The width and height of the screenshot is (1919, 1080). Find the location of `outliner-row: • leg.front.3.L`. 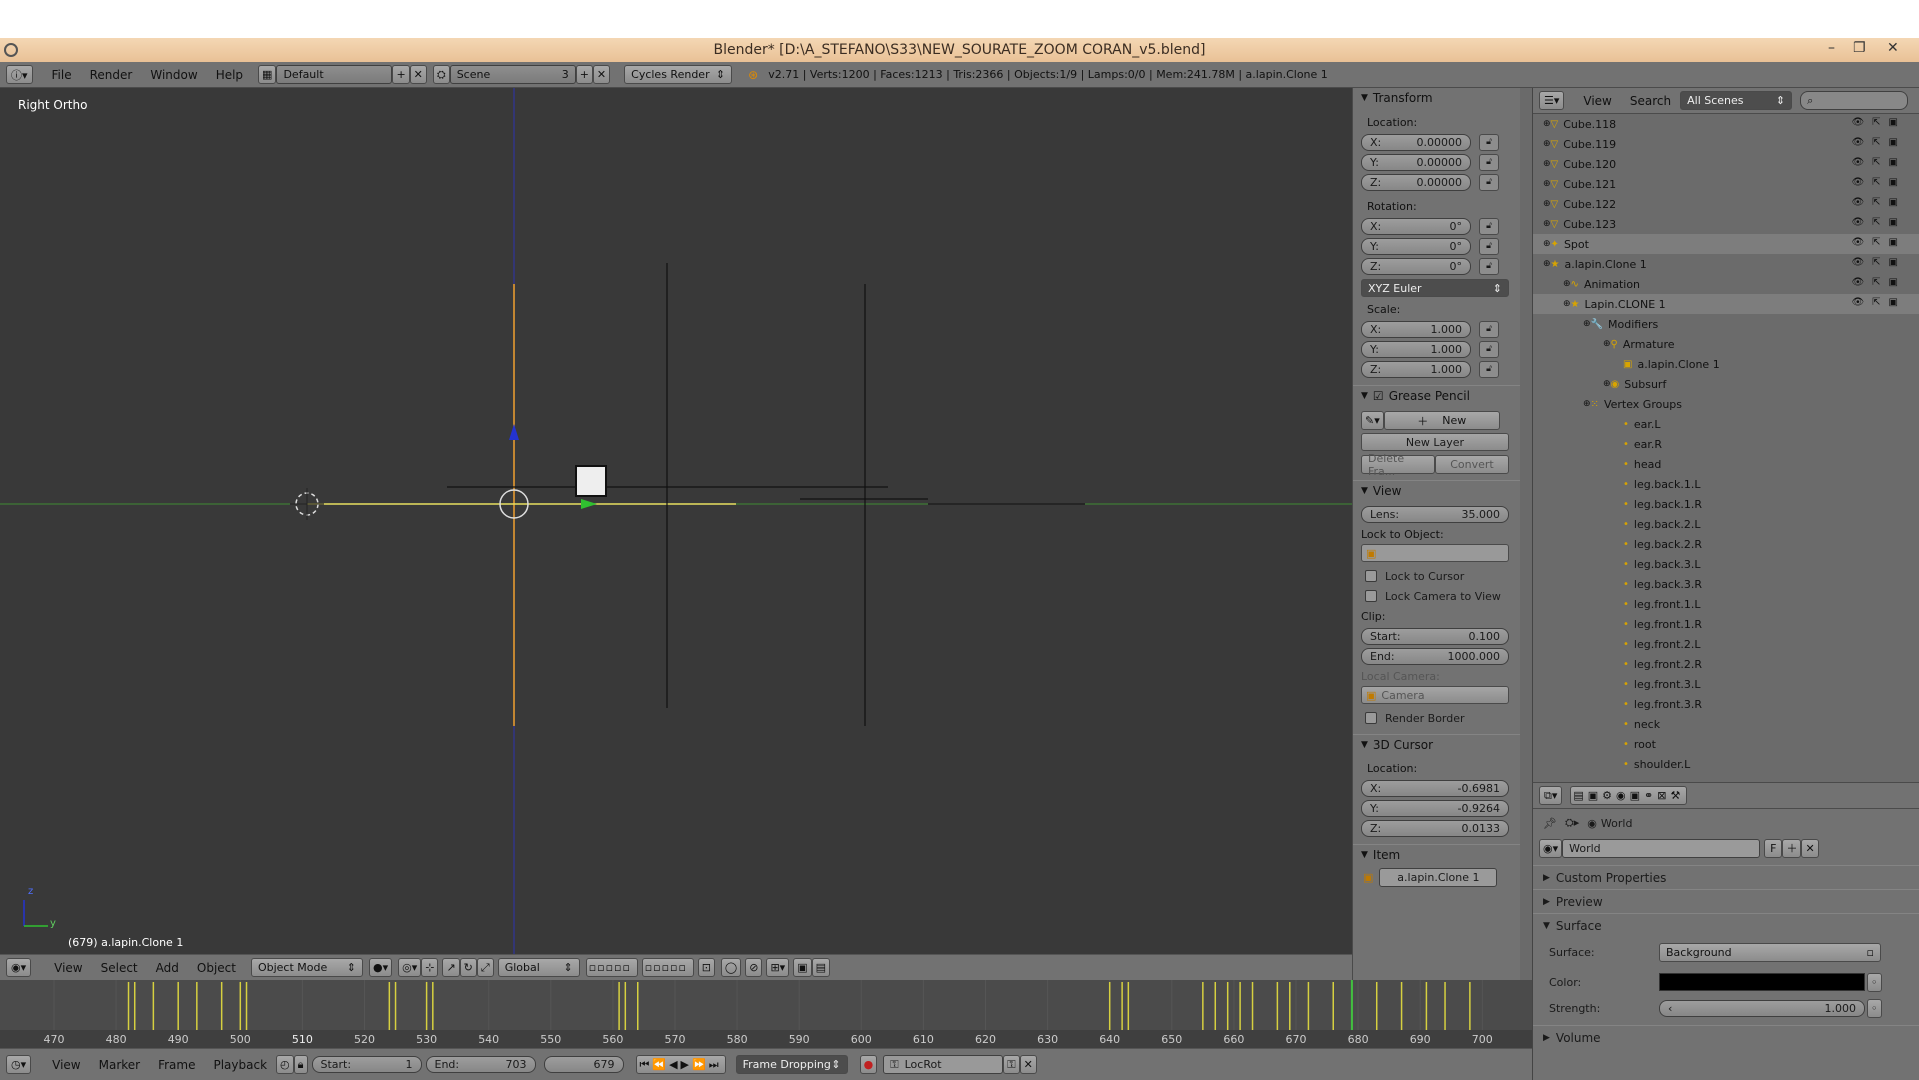

outliner-row: • leg.front.3.L is located at coordinates (1726, 684).